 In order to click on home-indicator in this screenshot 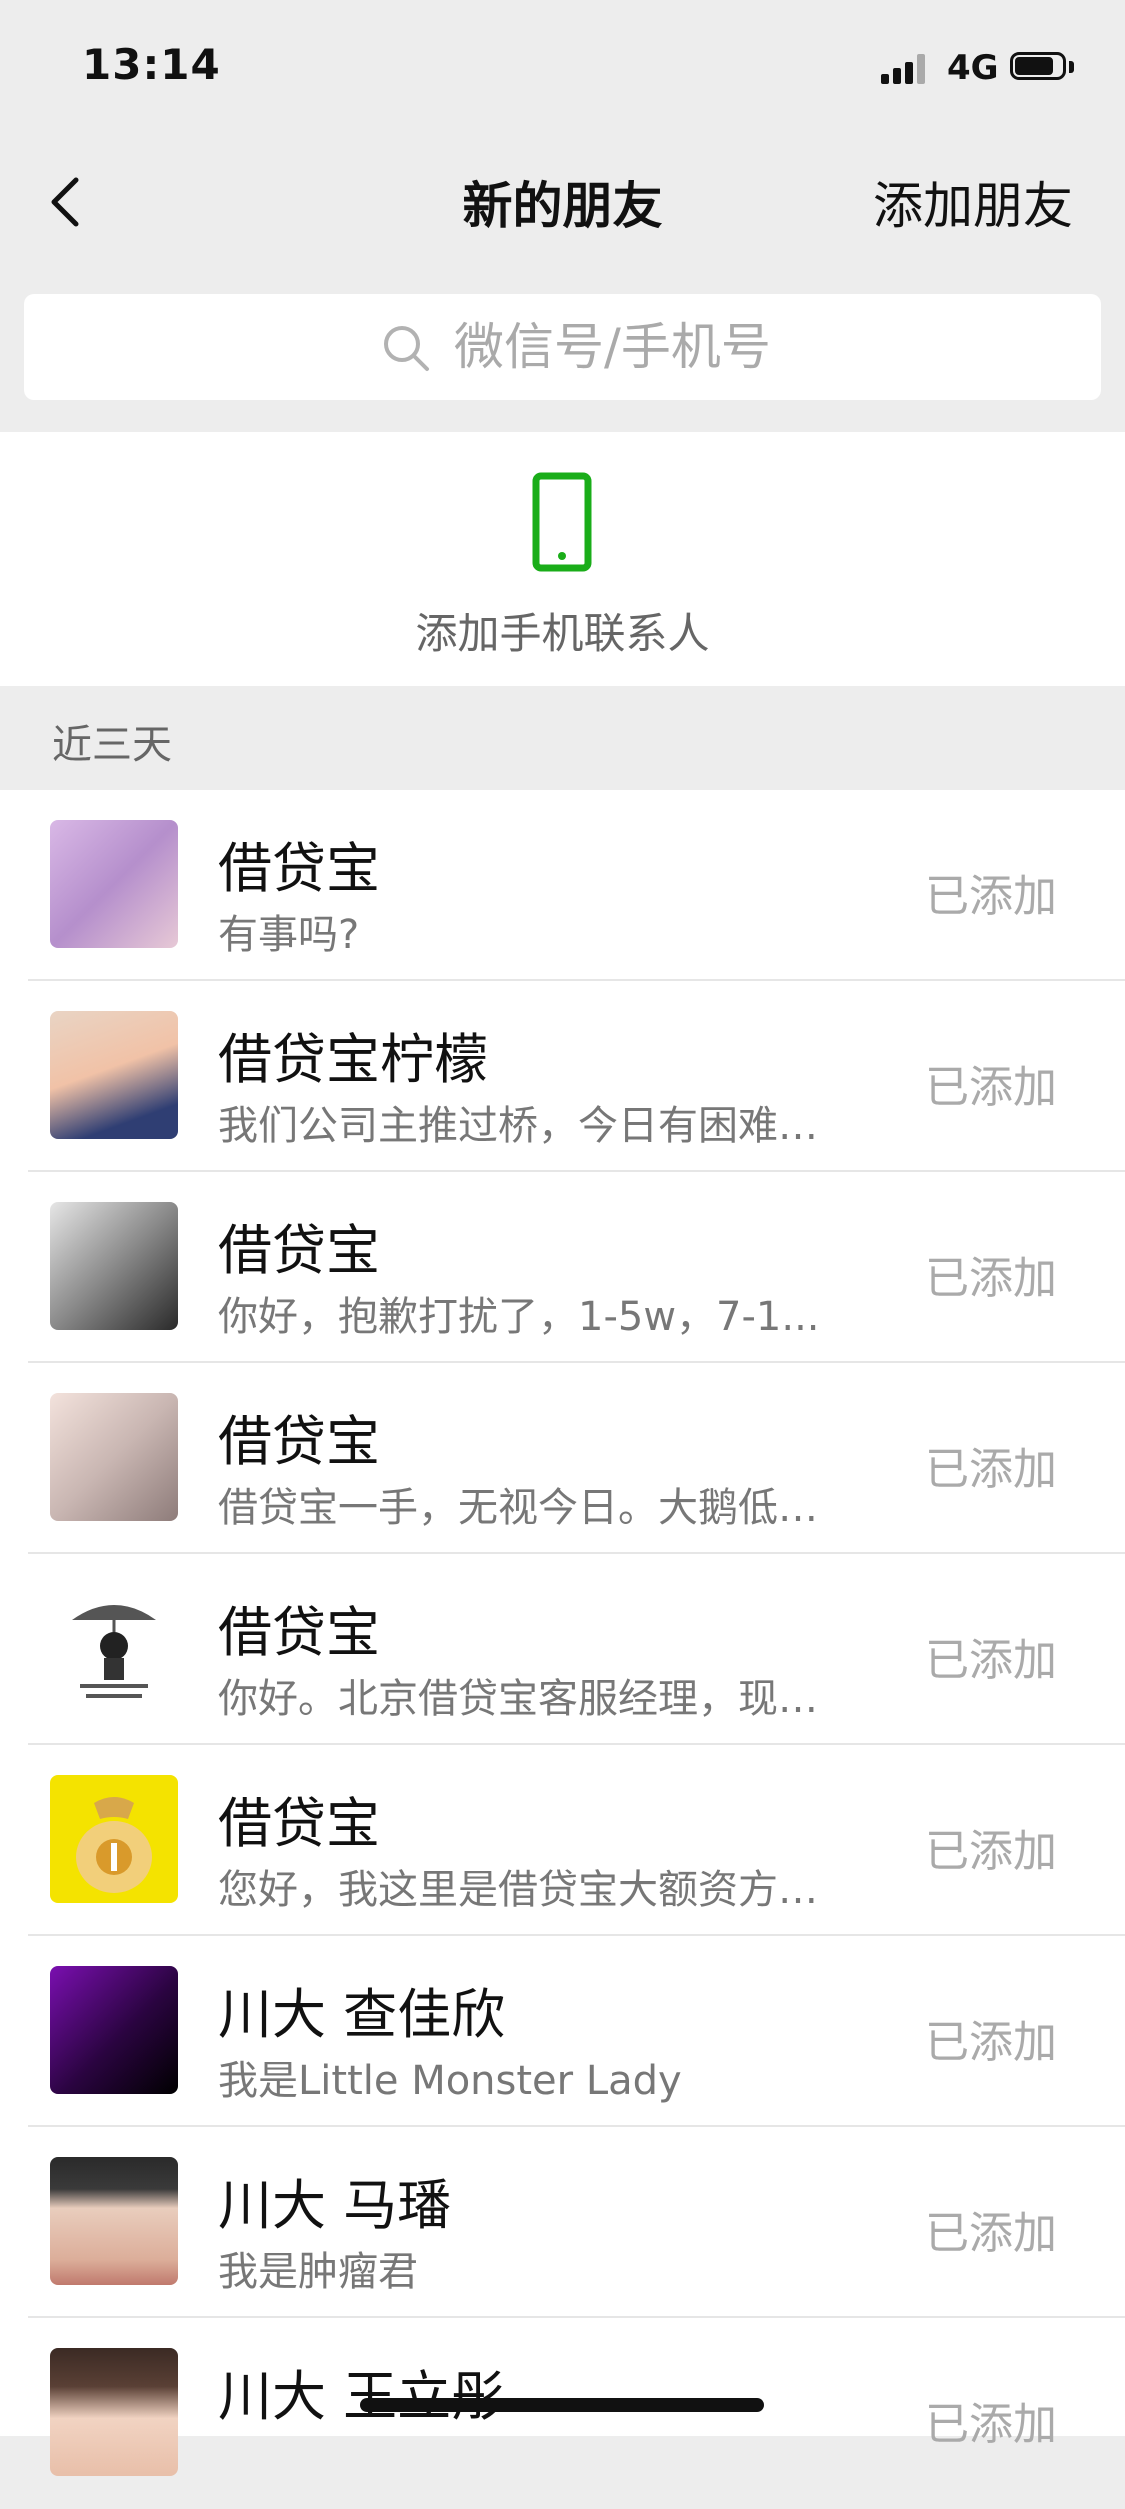, I will do `click(562, 2405)`.